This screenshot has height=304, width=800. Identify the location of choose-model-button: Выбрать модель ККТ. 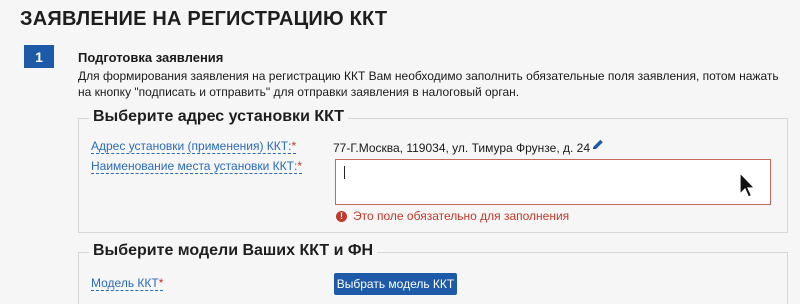
(395, 284).